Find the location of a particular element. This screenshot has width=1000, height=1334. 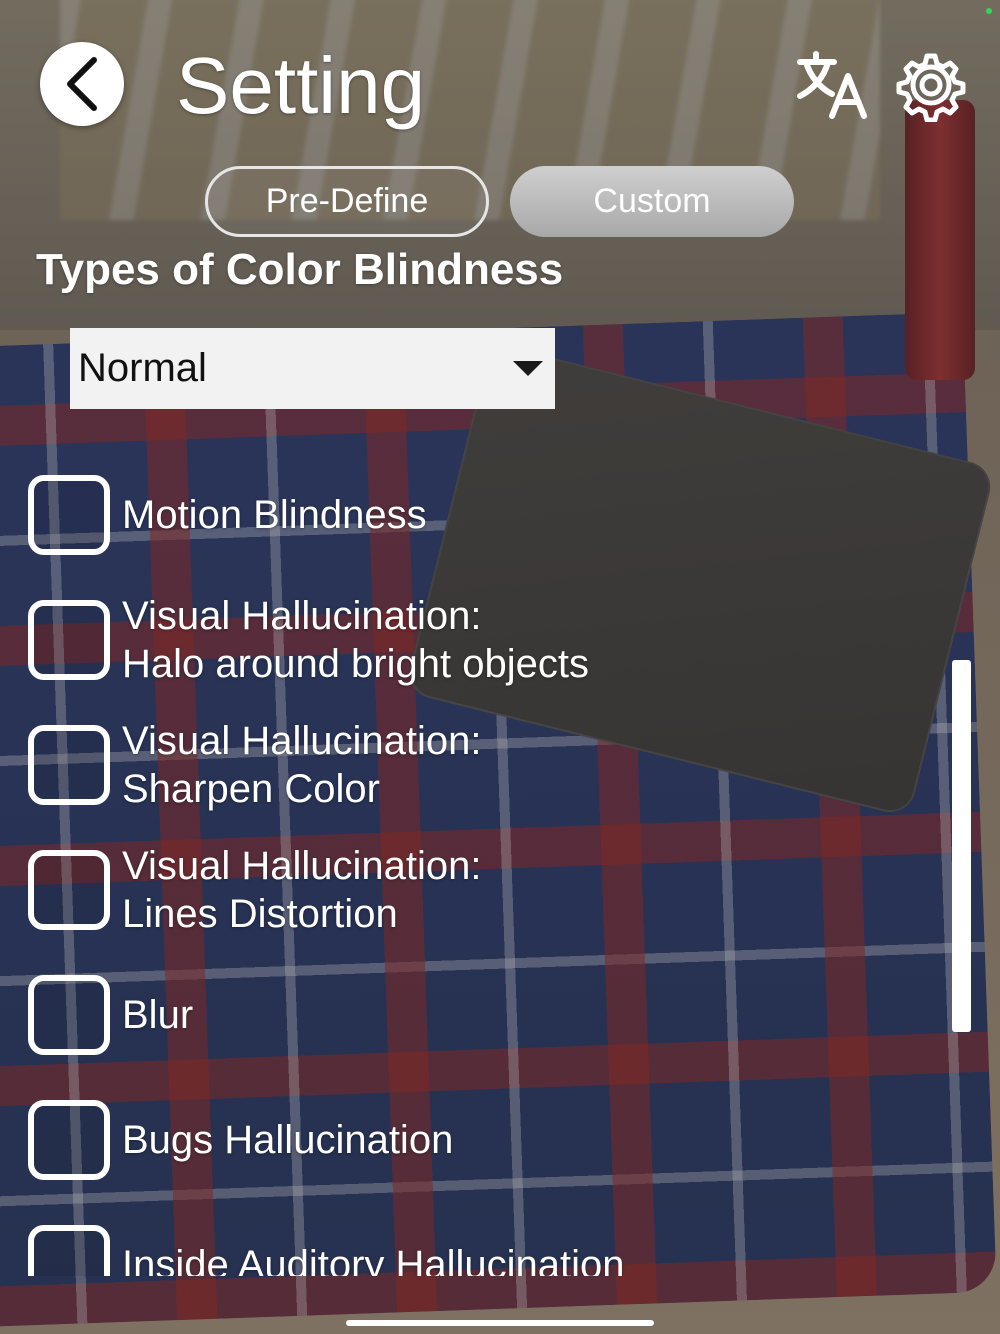

back-button is located at coordinates (82, 84).